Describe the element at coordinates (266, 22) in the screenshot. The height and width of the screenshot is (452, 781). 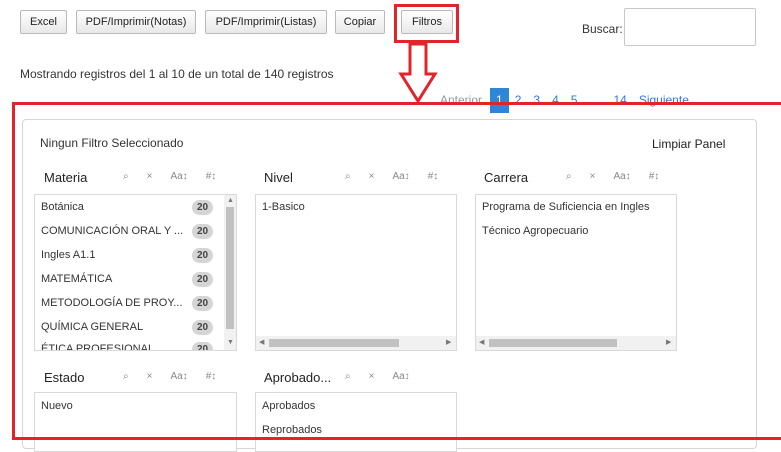
I see `pdf-listas-button: PDF/Imprimir(Listas)` at that location.